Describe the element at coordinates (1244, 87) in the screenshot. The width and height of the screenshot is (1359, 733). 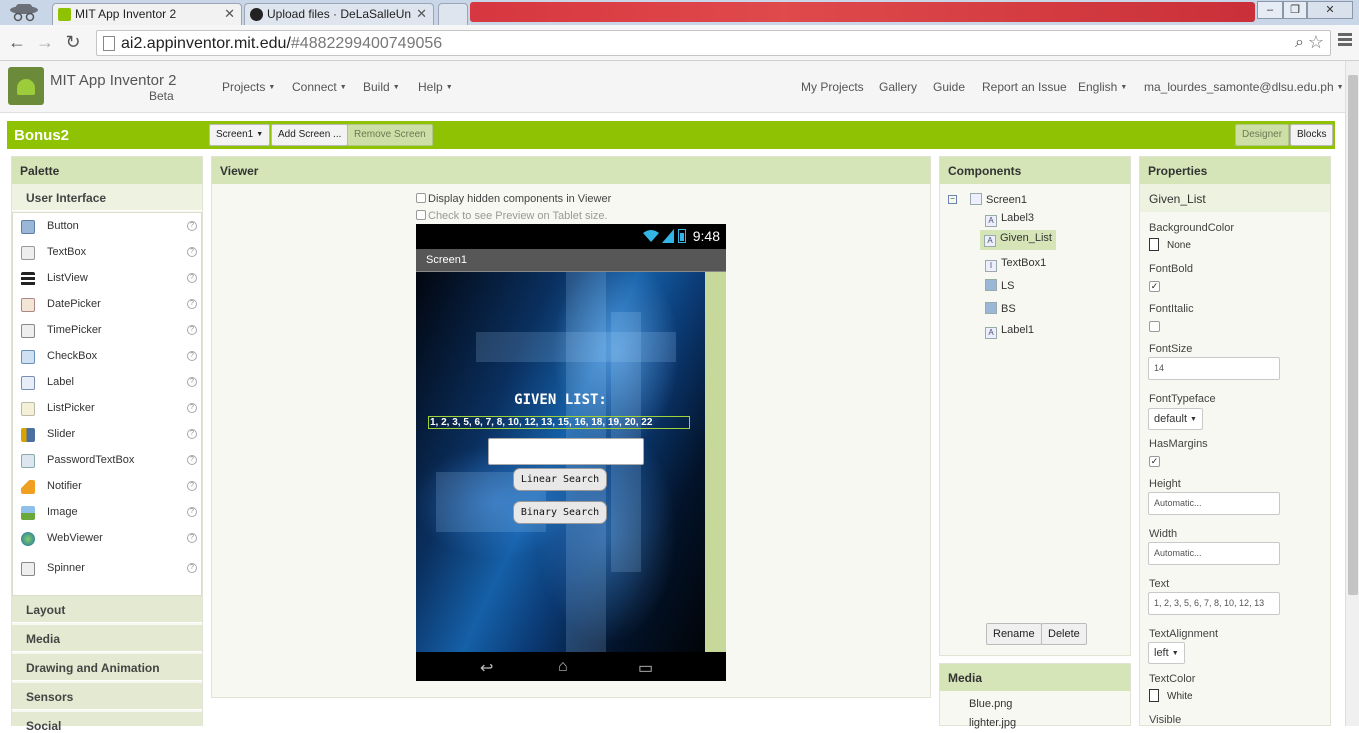
I see `user-menu: ma_lourdes_samonte@dlsu.edu.ph ▼` at that location.